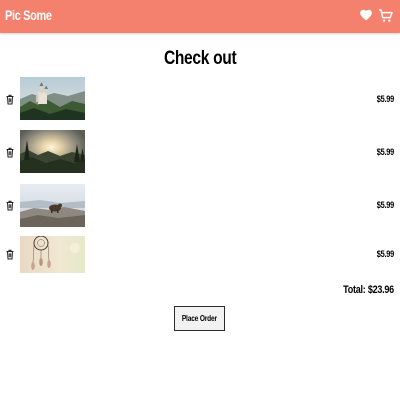 The height and width of the screenshot is (400, 400). Describe the element at coordinates (52, 98) in the screenshot. I see `castle-forest-photo` at that location.